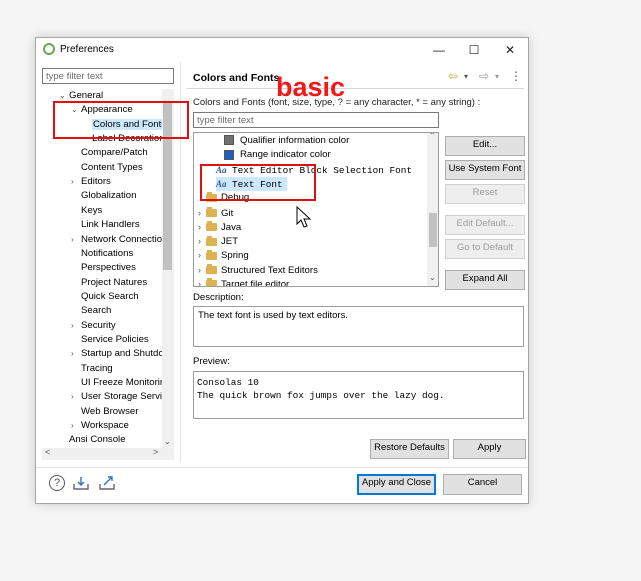 The height and width of the screenshot is (581, 641). What do you see at coordinates (155, 452) in the screenshot?
I see `scroll-right-arrow: >` at bounding box center [155, 452].